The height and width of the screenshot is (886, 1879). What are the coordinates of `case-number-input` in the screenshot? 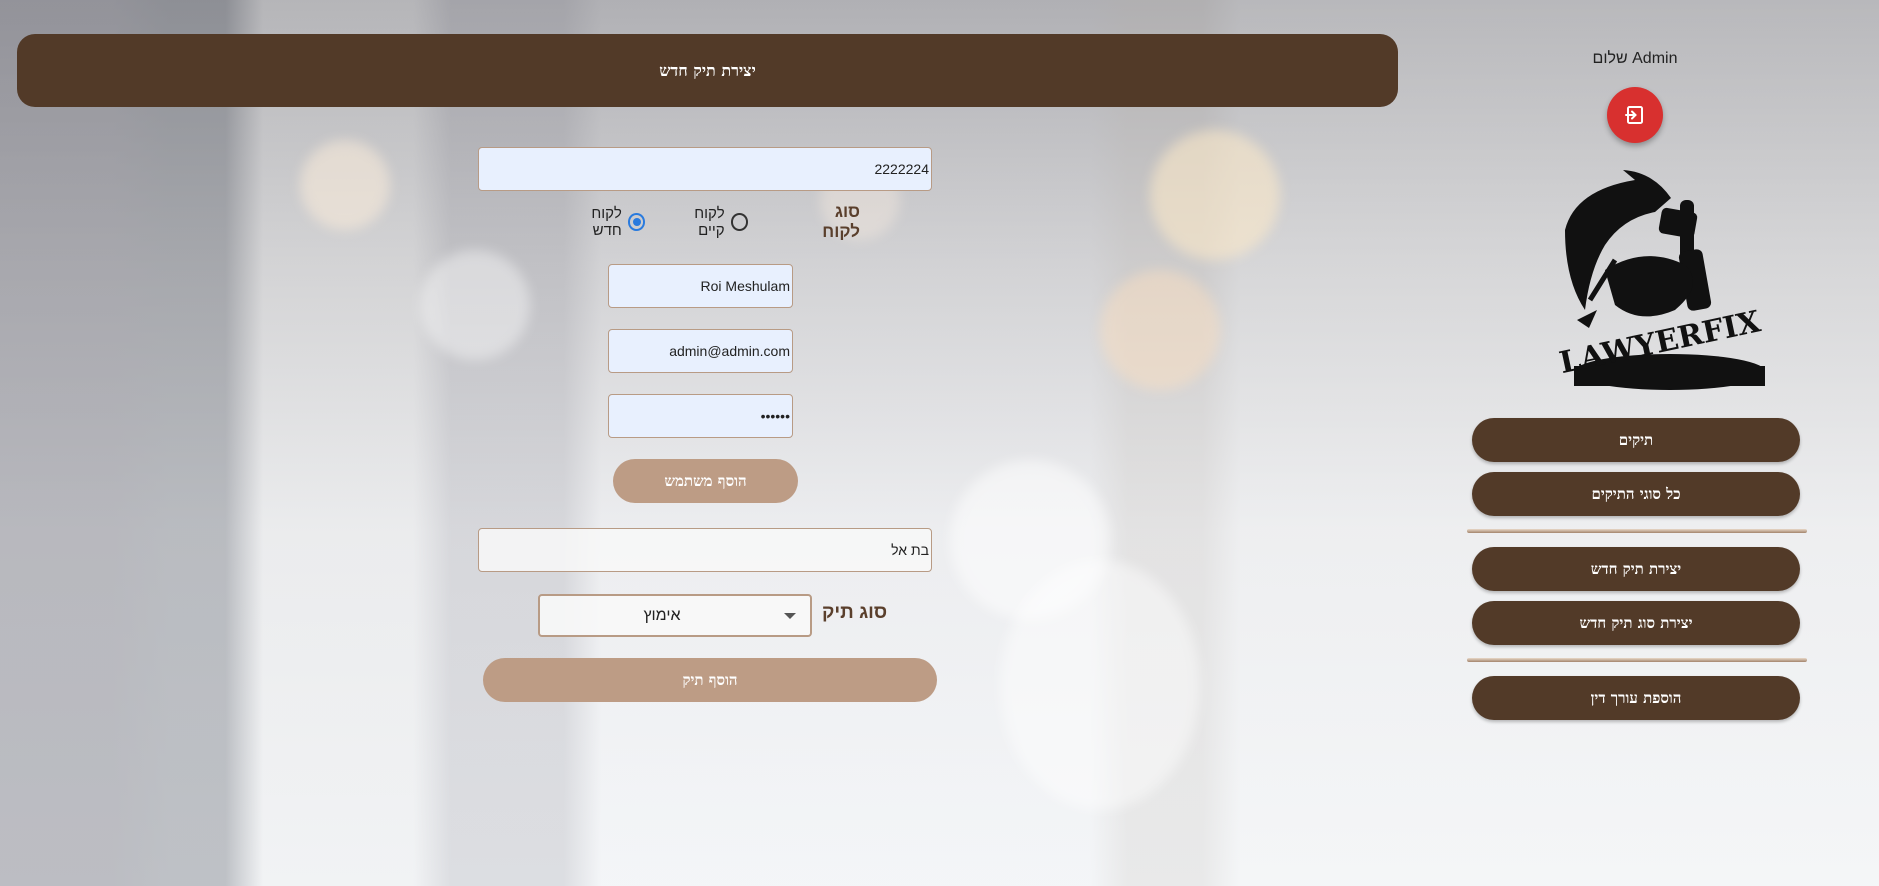 It's located at (705, 169).